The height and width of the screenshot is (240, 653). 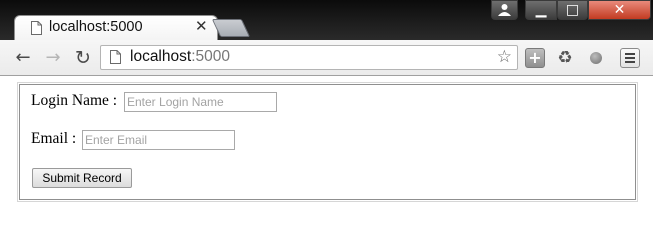 What do you see at coordinates (596, 58) in the screenshot?
I see `circle-icon` at bounding box center [596, 58].